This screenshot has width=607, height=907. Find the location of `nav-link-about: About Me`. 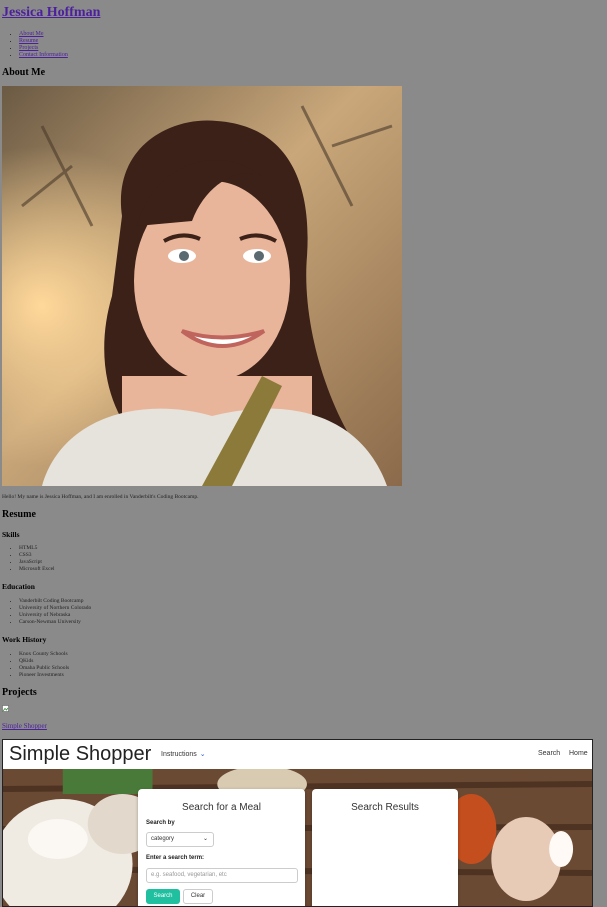

nav-link-about: About Me is located at coordinates (31, 34).